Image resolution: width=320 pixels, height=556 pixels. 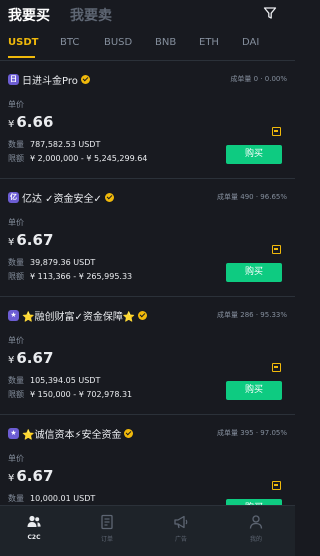 I want to click on users-icon, so click(x=34, y=521).